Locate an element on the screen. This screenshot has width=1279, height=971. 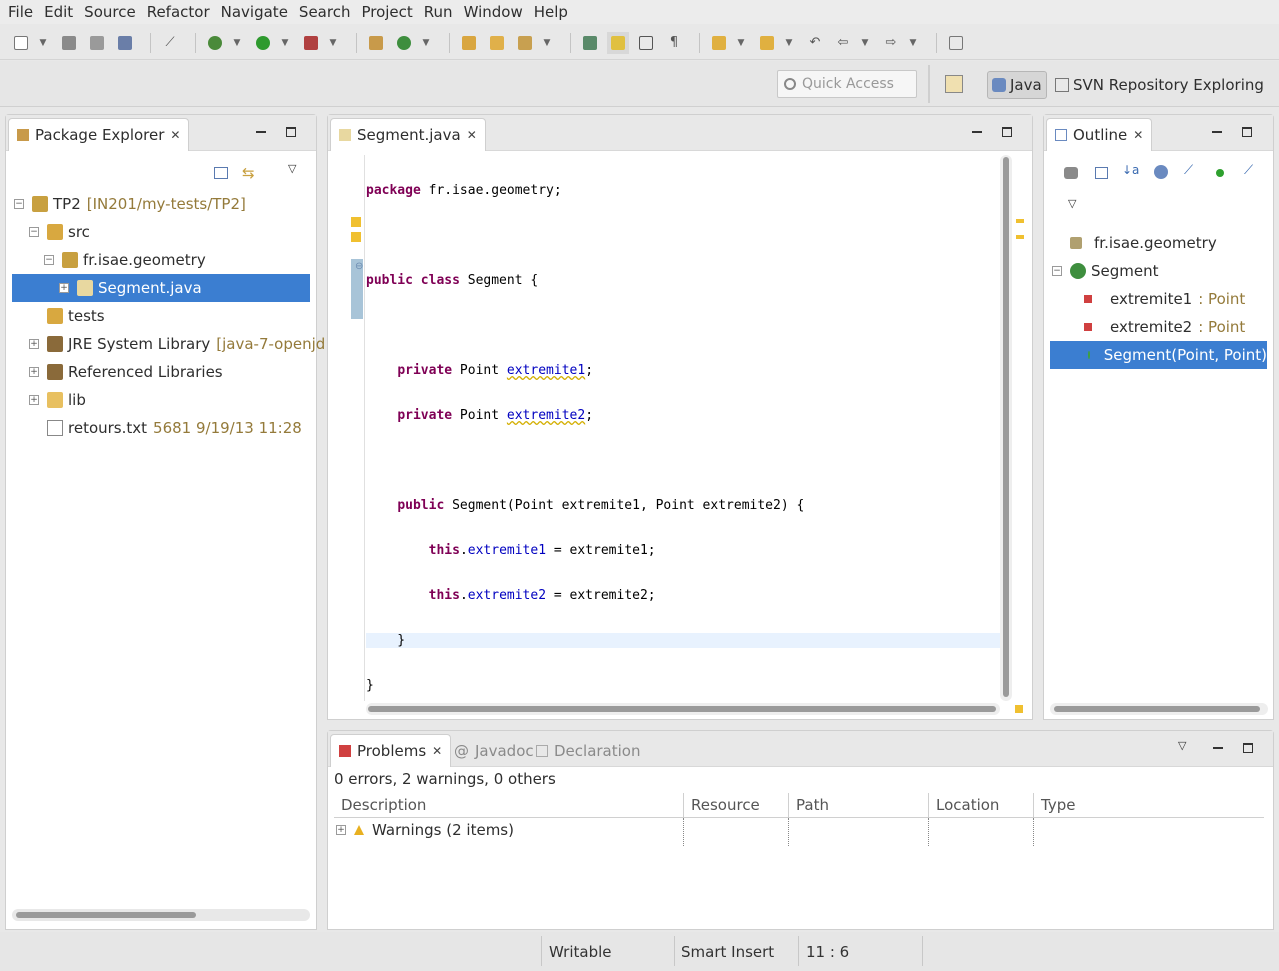
column-path: Path is located at coordinates (812, 805).